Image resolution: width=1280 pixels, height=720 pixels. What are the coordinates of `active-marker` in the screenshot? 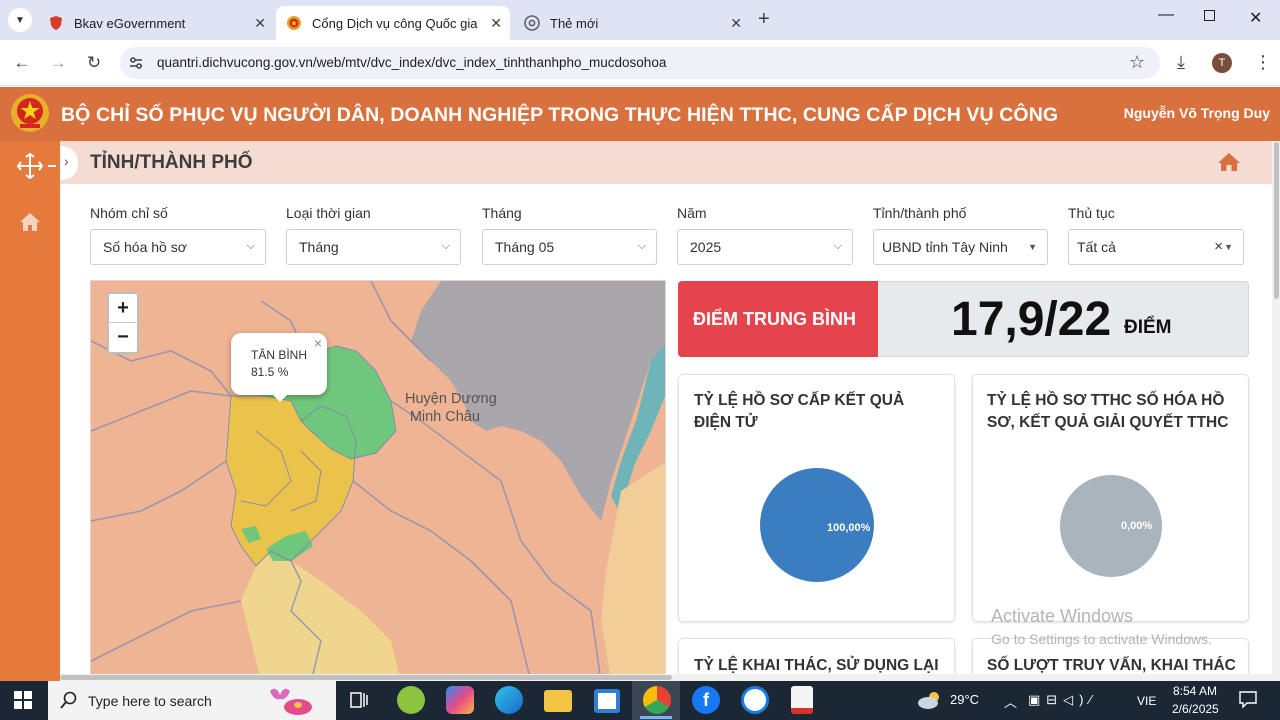 It's located at (52, 166).